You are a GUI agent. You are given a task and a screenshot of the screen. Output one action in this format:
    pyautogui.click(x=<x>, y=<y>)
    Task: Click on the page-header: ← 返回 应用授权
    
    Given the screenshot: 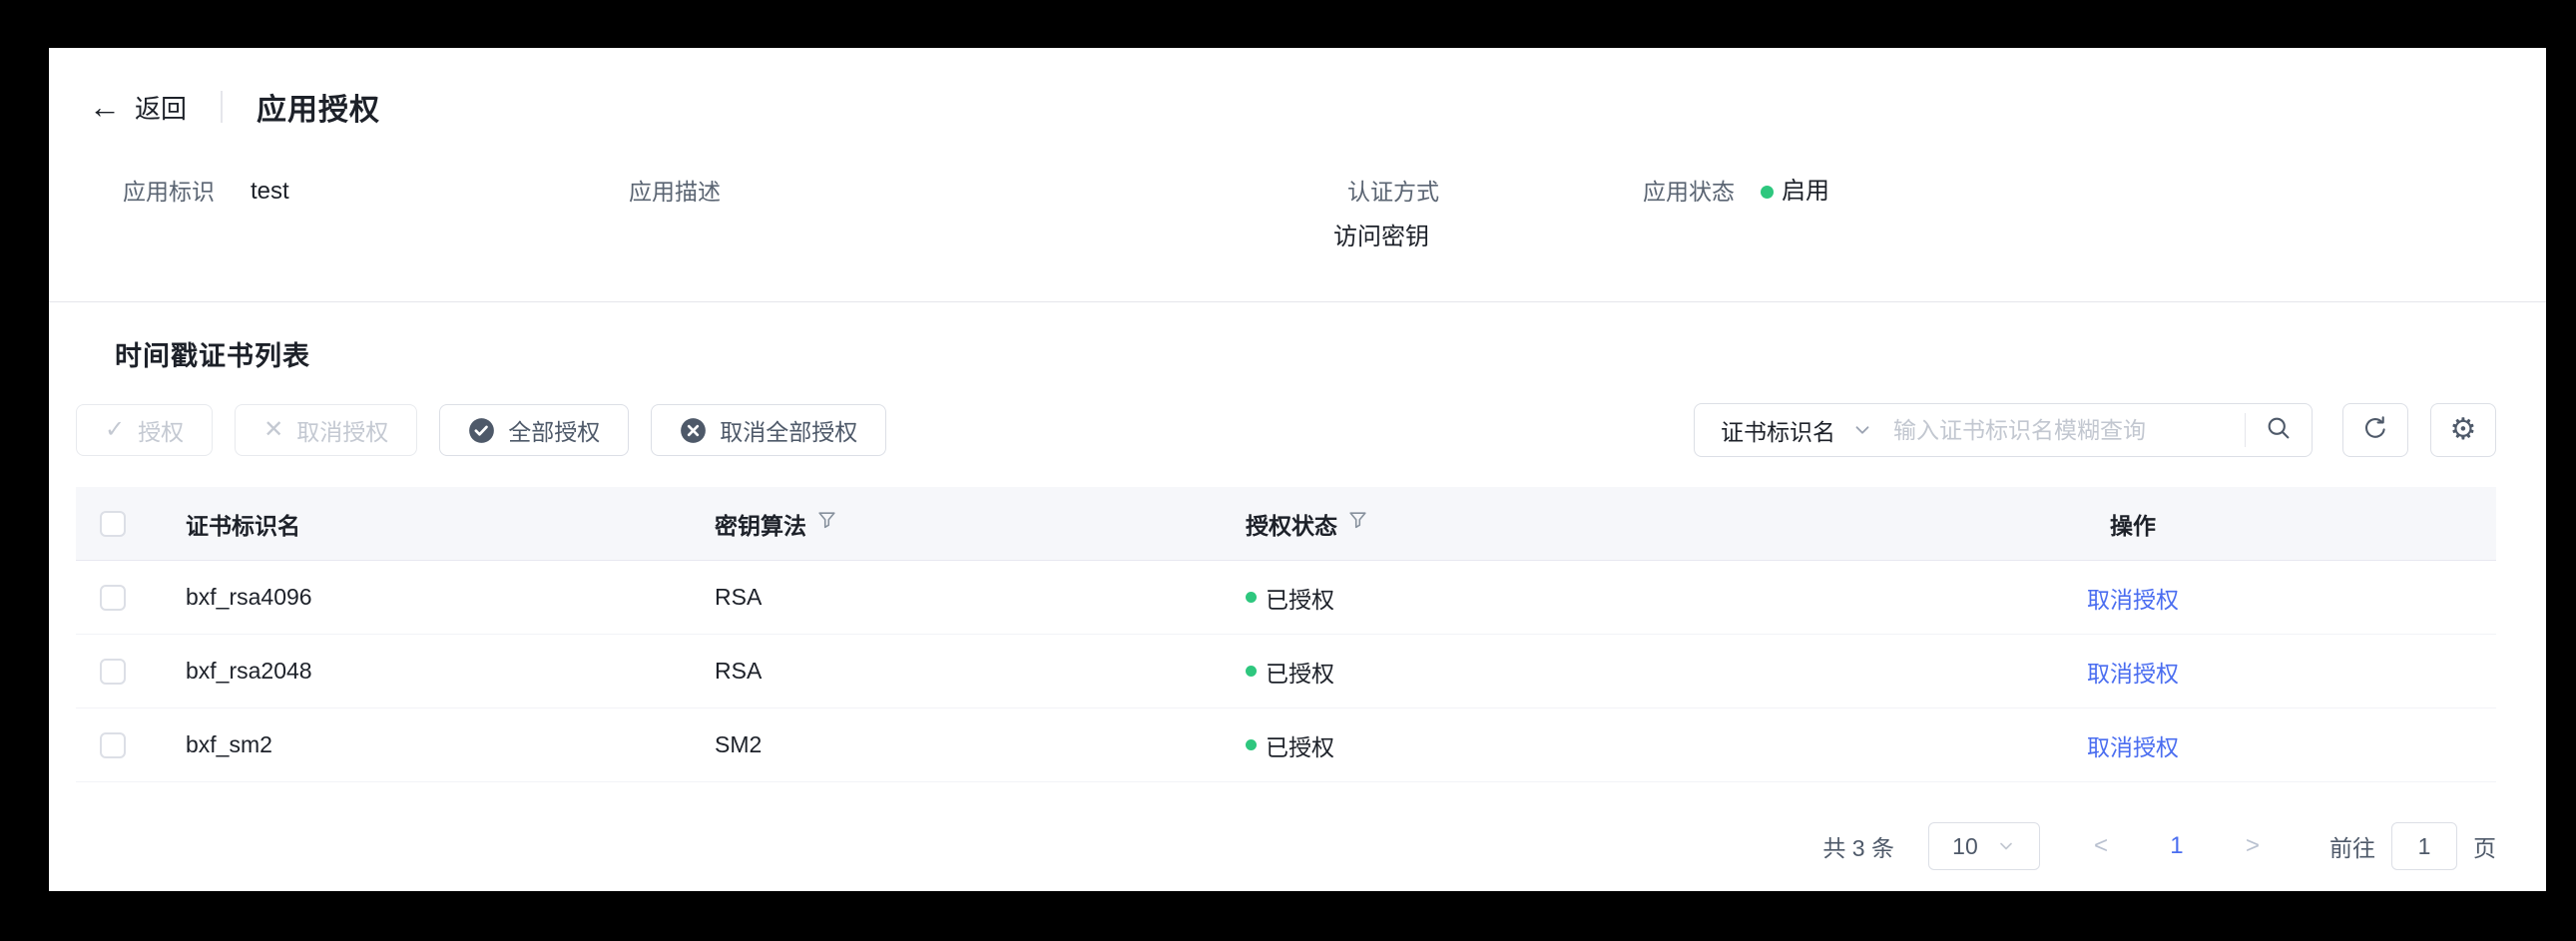 What is the action you would take?
    pyautogui.click(x=1298, y=89)
    